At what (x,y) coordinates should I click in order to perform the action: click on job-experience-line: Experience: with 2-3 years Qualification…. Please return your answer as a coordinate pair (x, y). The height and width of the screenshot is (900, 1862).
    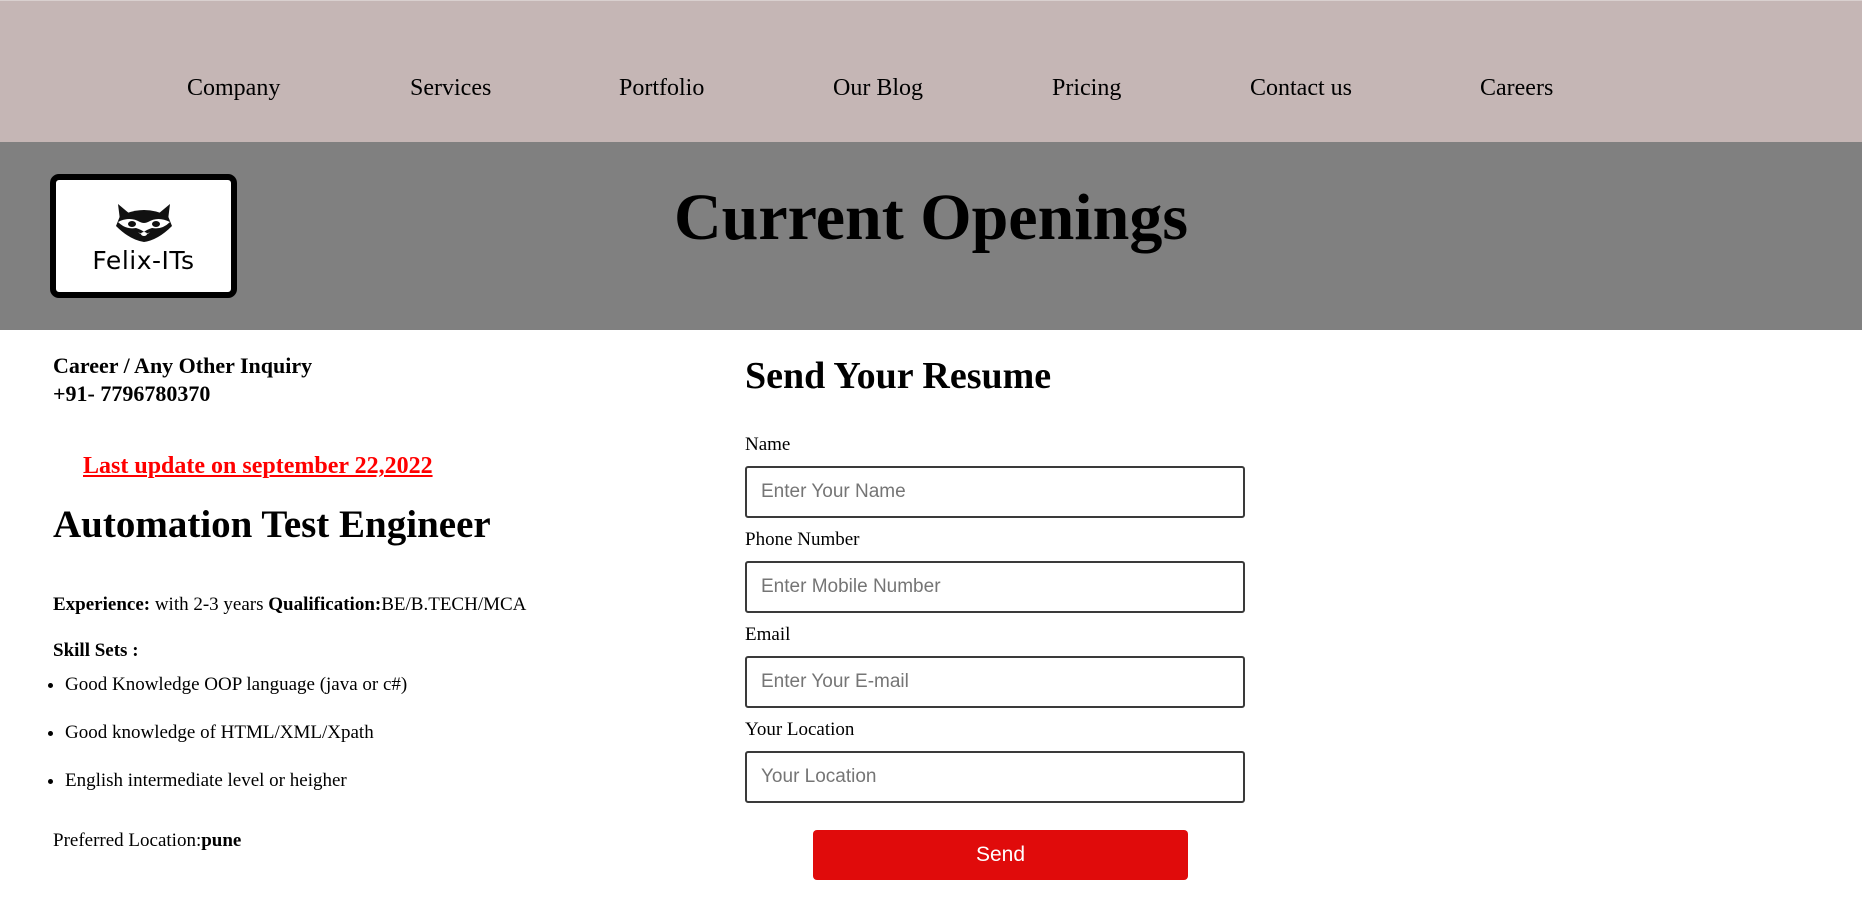
    Looking at the image, I should click on (289, 605).